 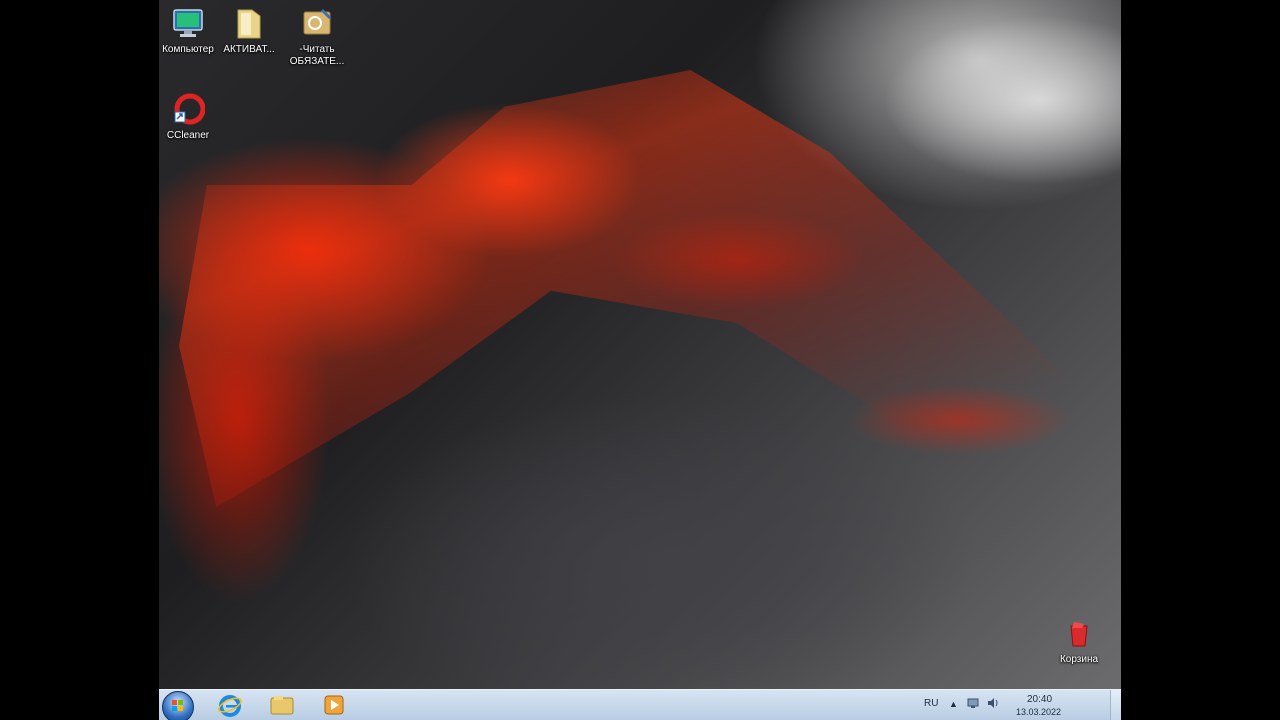 What do you see at coordinates (993, 703) in the screenshot?
I see `volume-icon` at bounding box center [993, 703].